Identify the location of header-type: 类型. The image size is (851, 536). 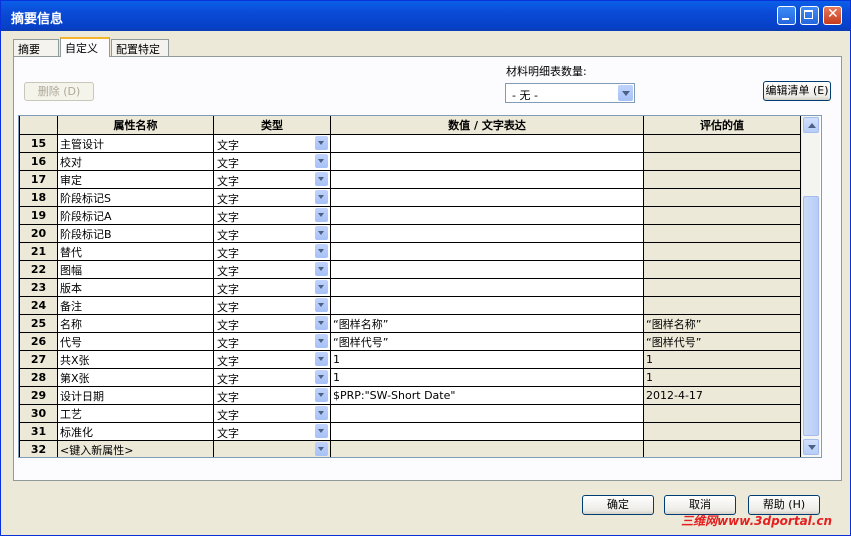
(272, 125).